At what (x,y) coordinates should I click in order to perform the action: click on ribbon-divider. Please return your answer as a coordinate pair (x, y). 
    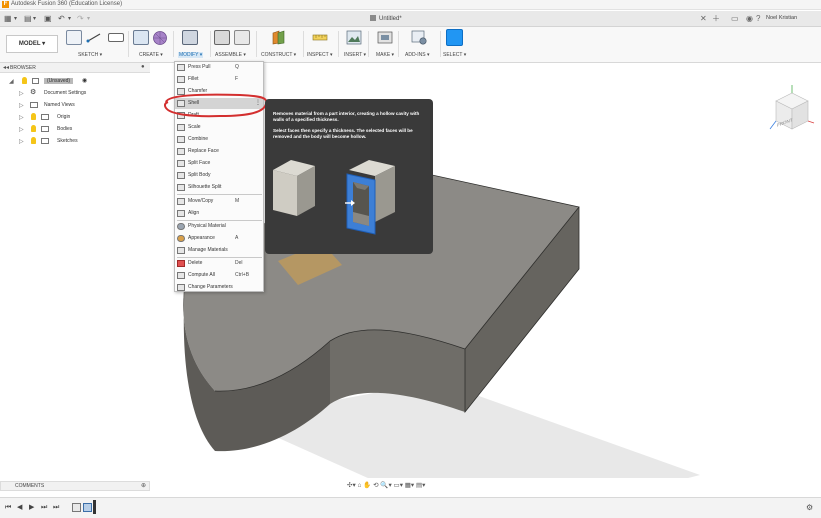
    Looking at the image, I should click on (368, 44).